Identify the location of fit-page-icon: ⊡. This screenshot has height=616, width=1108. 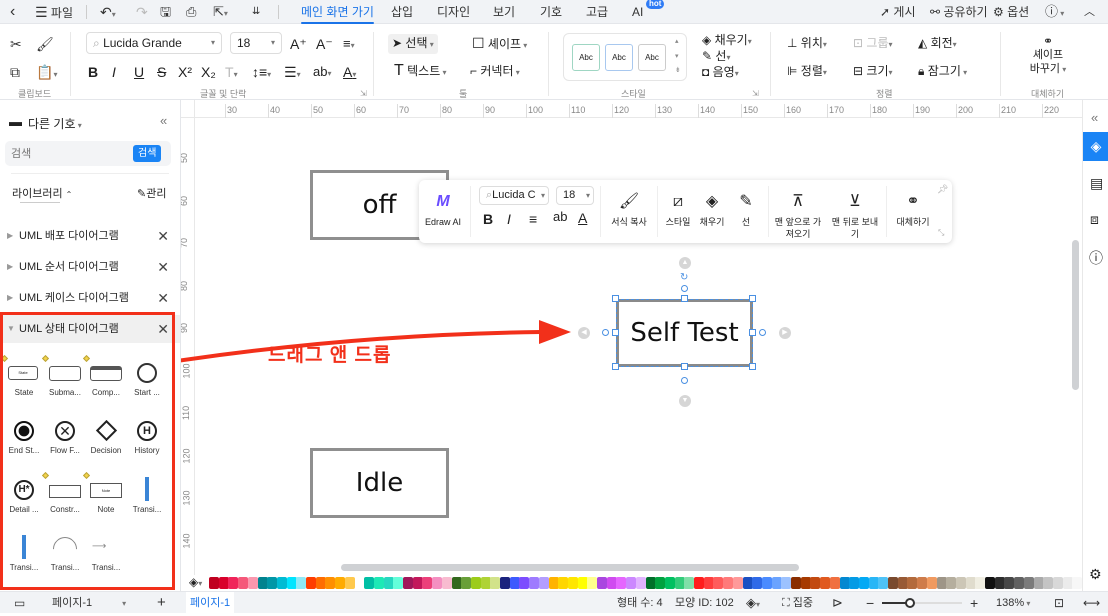
(1059, 603).